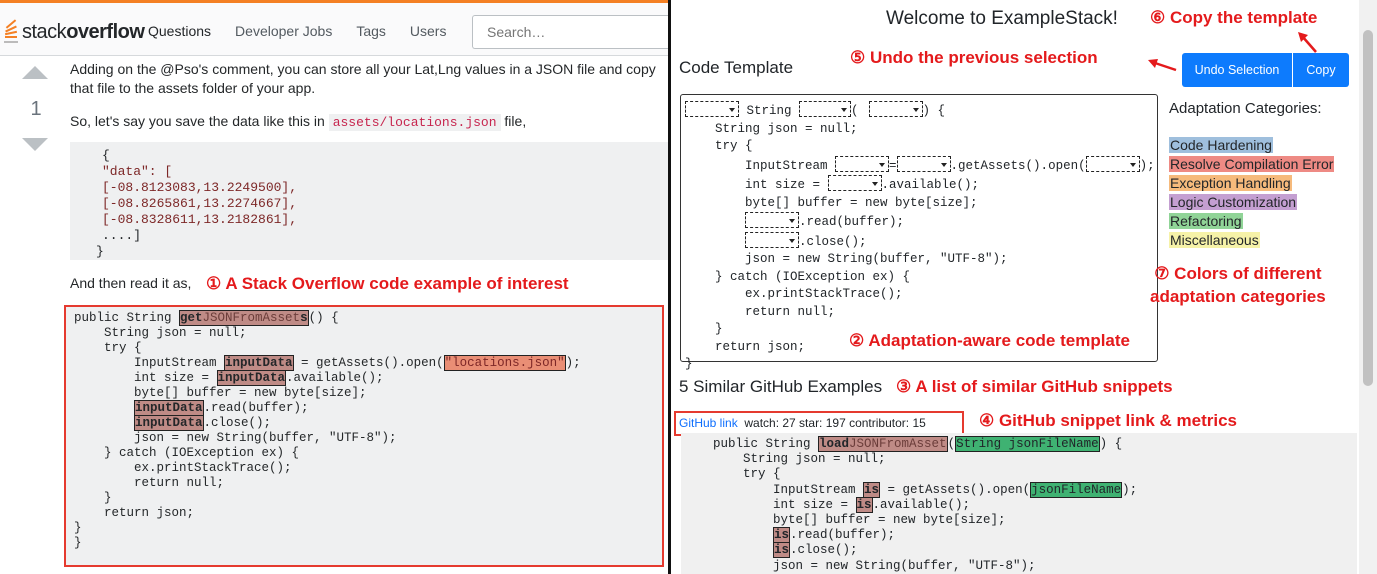 The width and height of the screenshot is (1377, 574). I want to click on template-line: .close();, so click(921, 241).